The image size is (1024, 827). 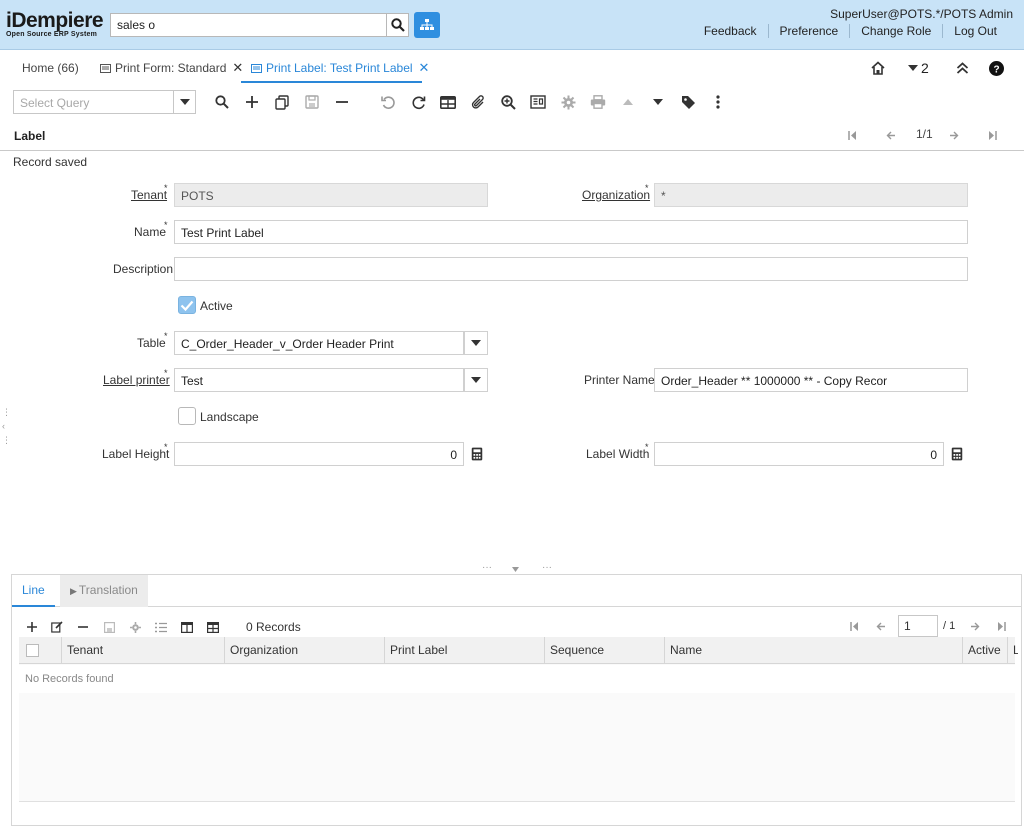 What do you see at coordinates (616, 195) in the screenshot?
I see `organization-label: Organization` at bounding box center [616, 195].